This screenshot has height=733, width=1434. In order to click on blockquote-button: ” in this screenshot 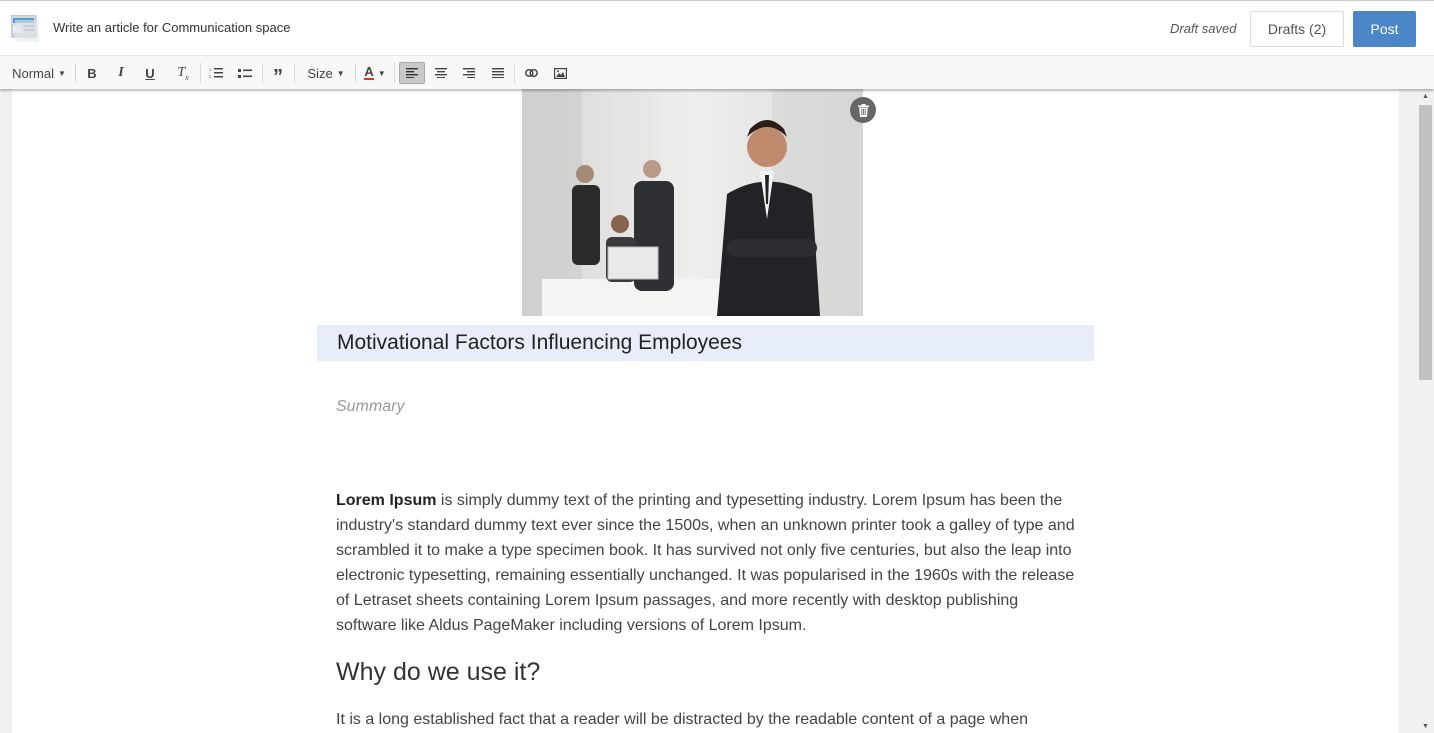, I will do `click(278, 75)`.